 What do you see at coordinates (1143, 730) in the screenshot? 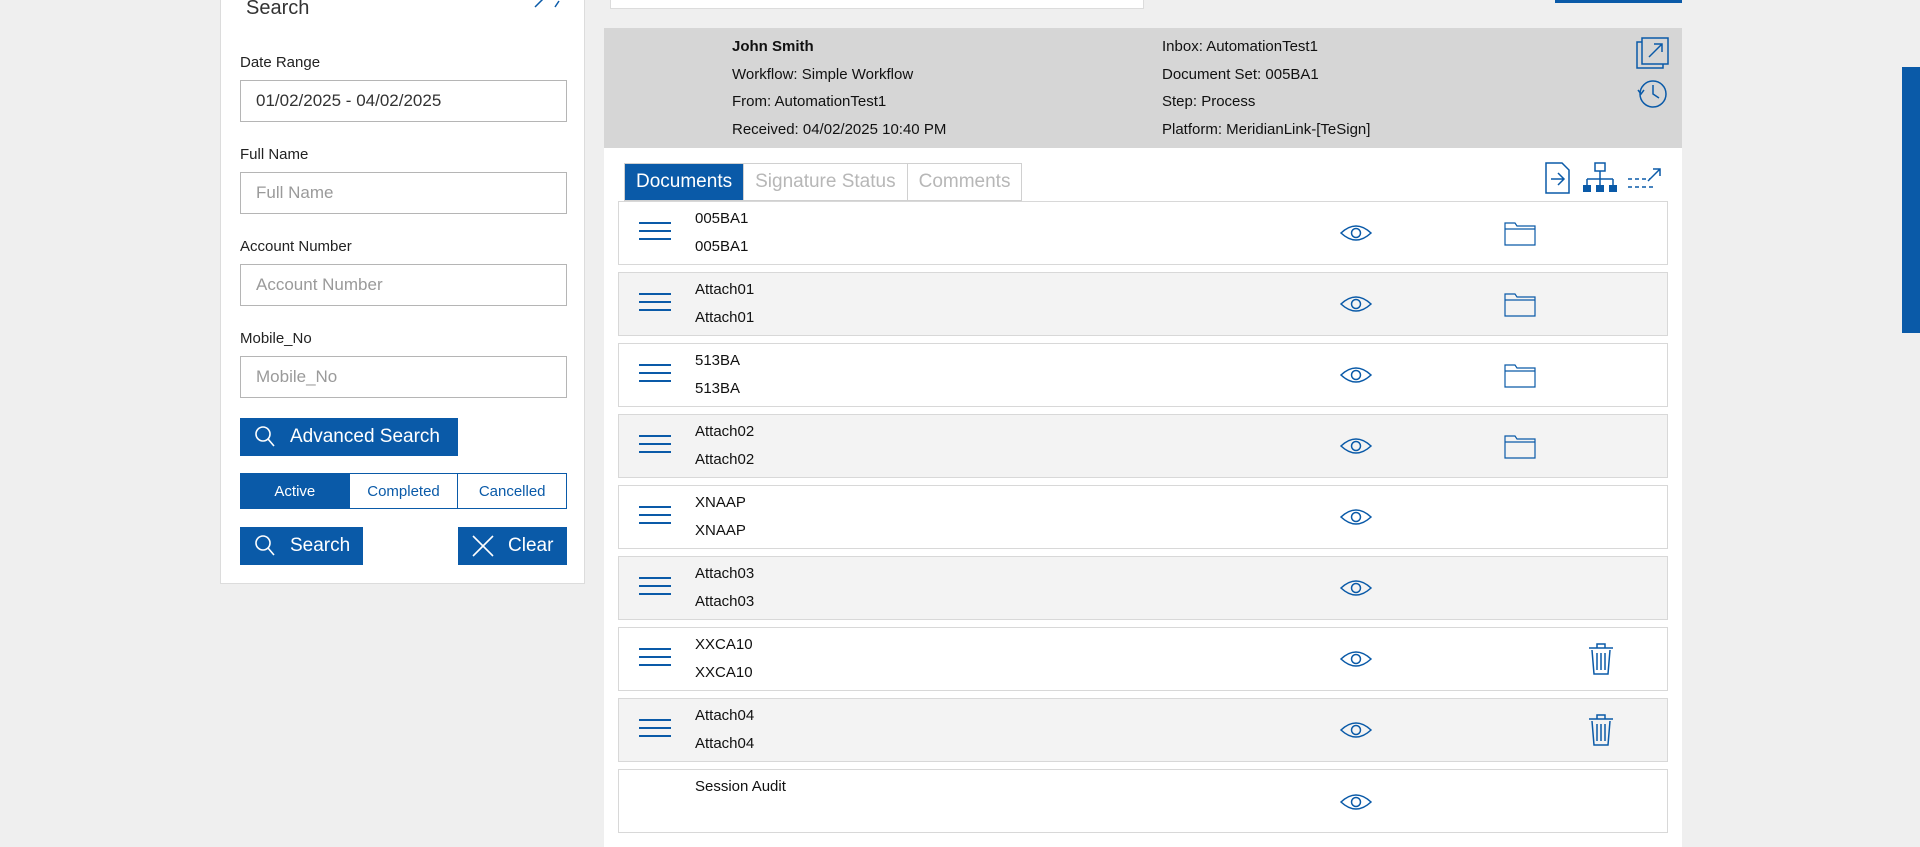
I see `document-row: Attach04 Attach04` at bounding box center [1143, 730].